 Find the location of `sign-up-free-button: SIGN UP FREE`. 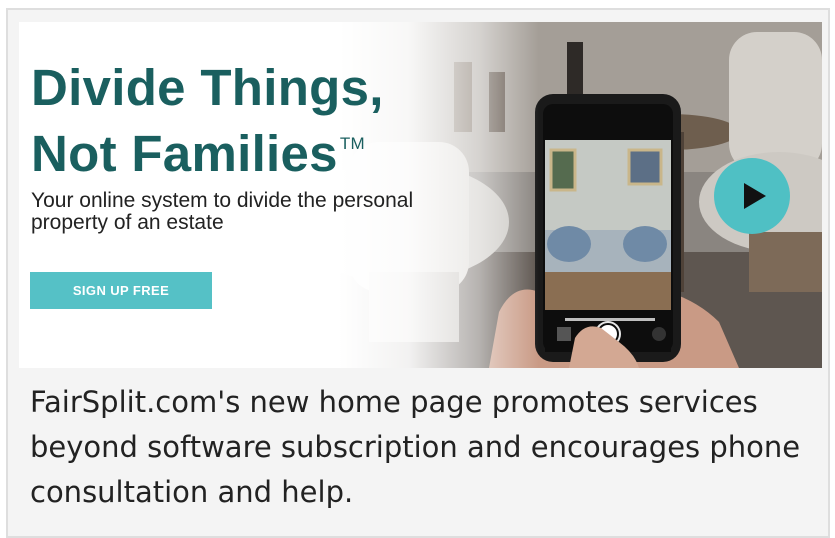

sign-up-free-button: SIGN UP FREE is located at coordinates (121, 290).